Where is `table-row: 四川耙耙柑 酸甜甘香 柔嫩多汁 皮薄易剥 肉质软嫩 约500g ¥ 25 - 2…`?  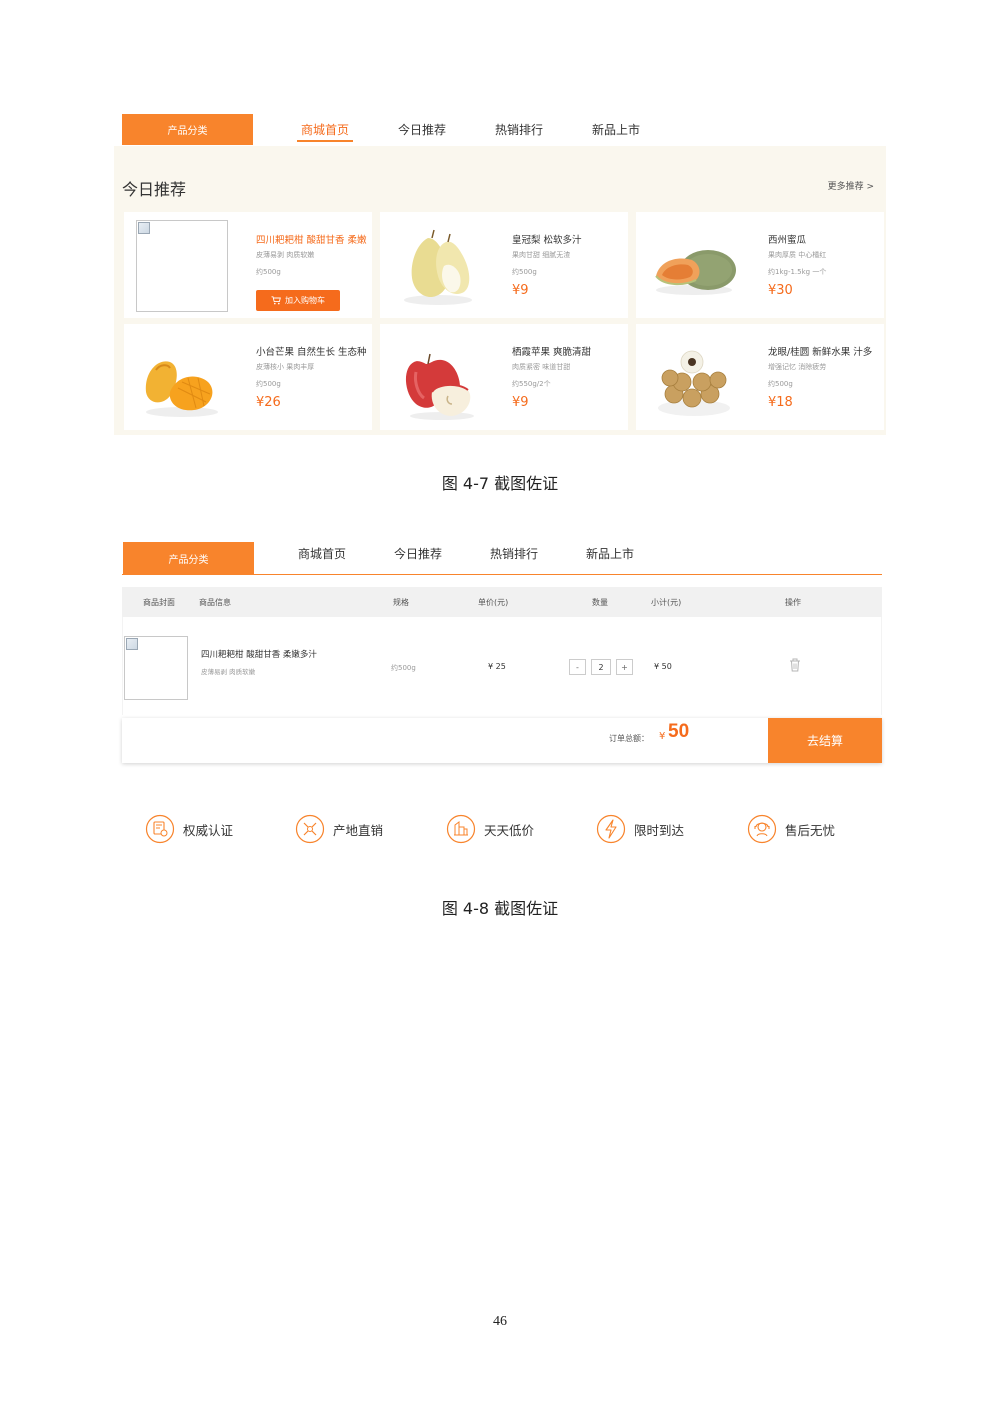
table-row: 四川耙耙柑 酸甜甘香 柔嫩多汁 皮薄易剥 肉质软嫩 约500g ¥ 25 - 2… is located at coordinates (502, 666).